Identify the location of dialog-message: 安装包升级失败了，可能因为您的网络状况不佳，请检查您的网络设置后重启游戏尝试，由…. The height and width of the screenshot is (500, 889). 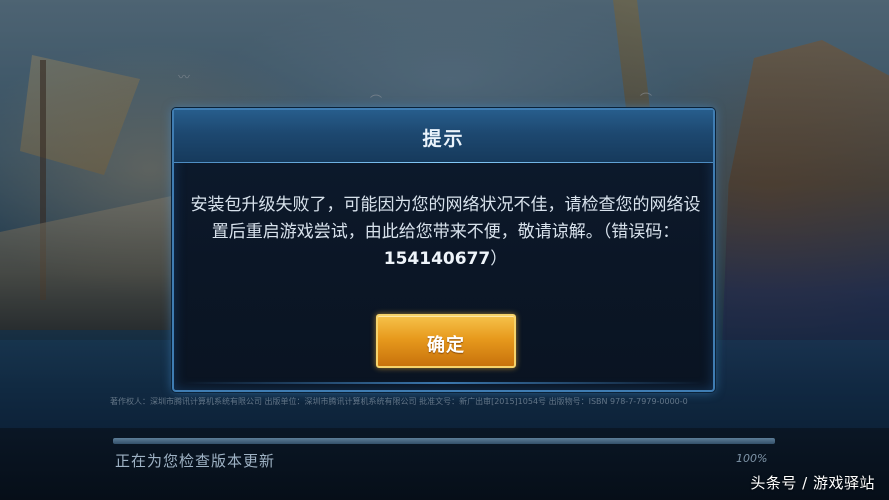
(445, 232).